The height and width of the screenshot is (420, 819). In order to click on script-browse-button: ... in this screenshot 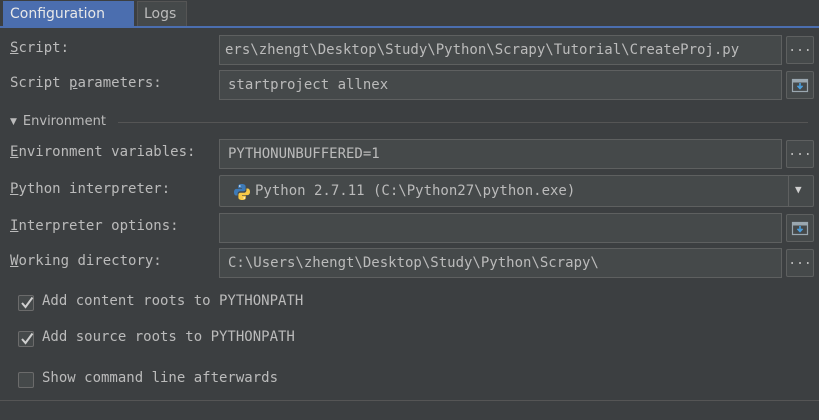, I will do `click(800, 50)`.